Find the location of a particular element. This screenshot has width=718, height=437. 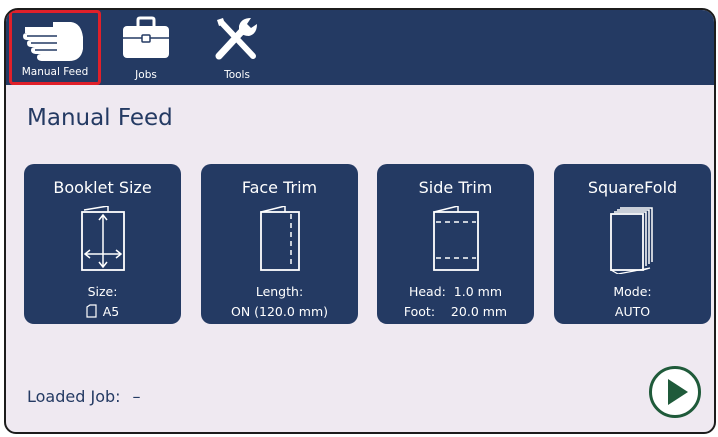

tab-jobs: Jobs is located at coordinates (146, 47).